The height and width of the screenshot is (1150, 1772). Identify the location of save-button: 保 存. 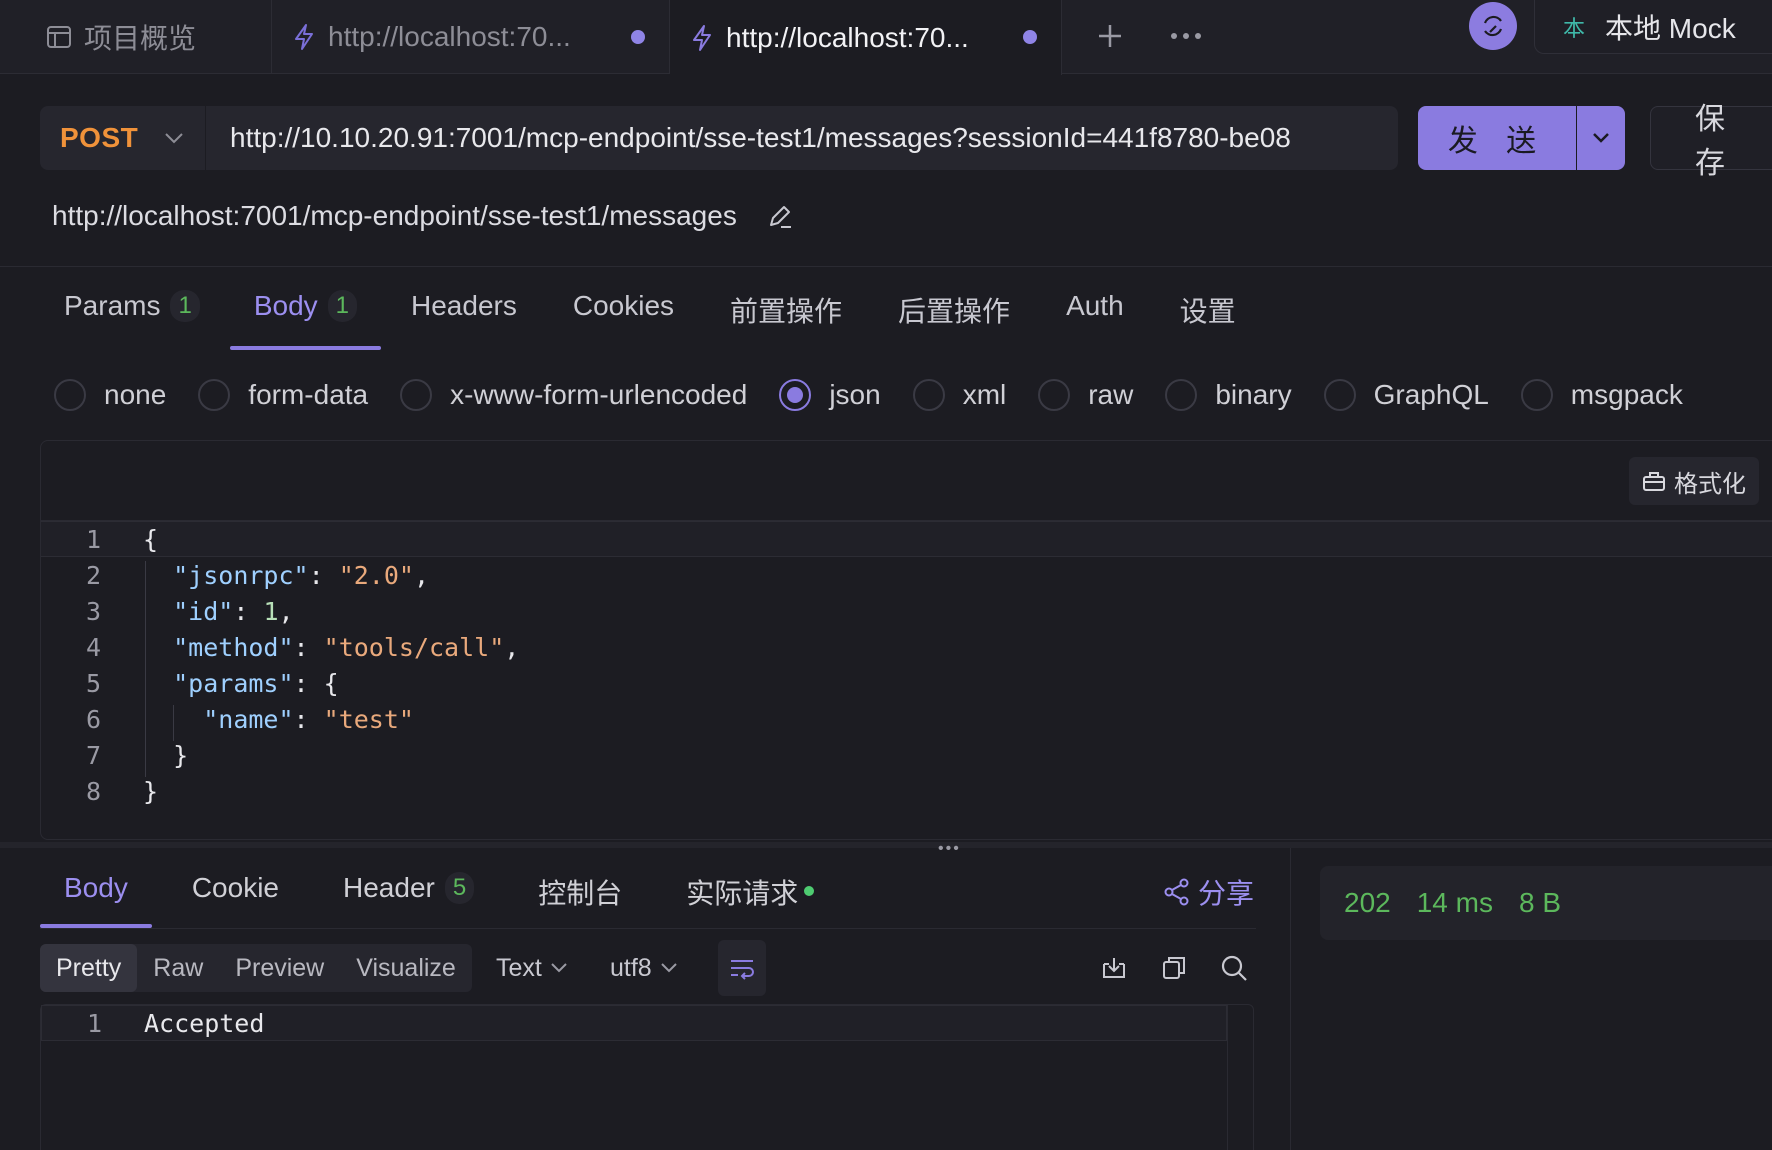
(1711, 141).